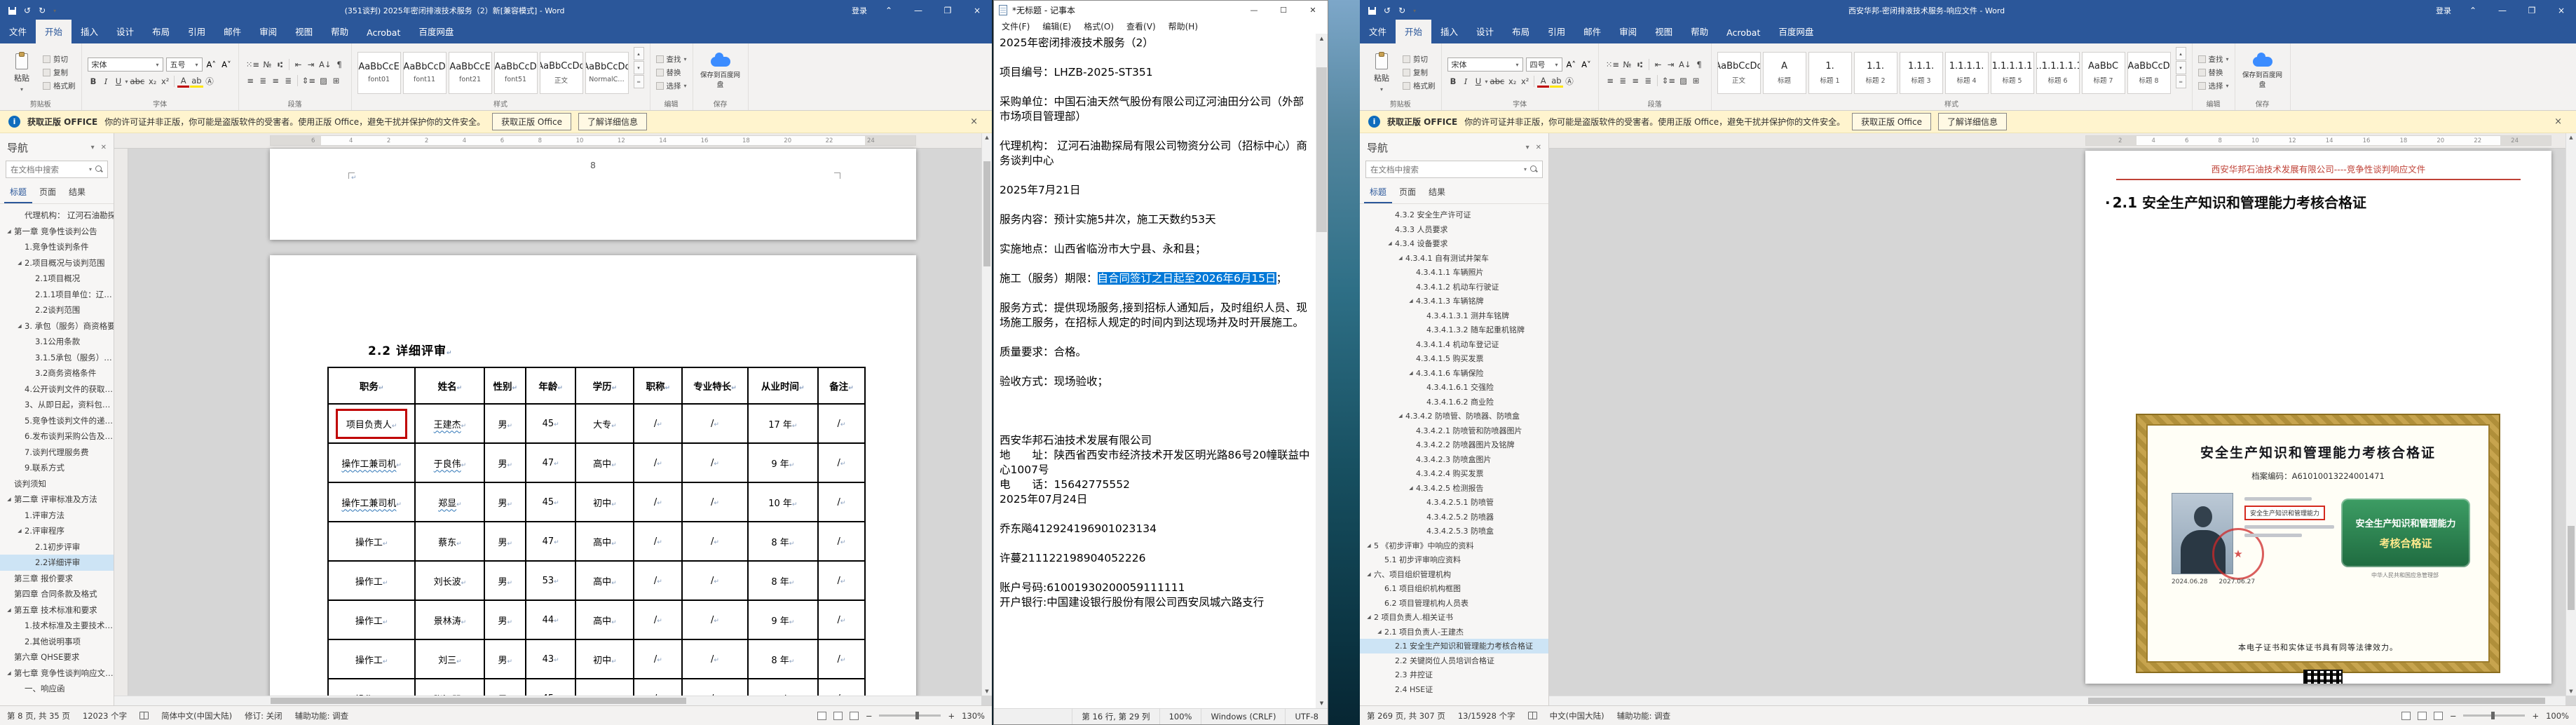  Describe the element at coordinates (1313, 10) in the screenshot. I see `close-button: ✕` at that location.